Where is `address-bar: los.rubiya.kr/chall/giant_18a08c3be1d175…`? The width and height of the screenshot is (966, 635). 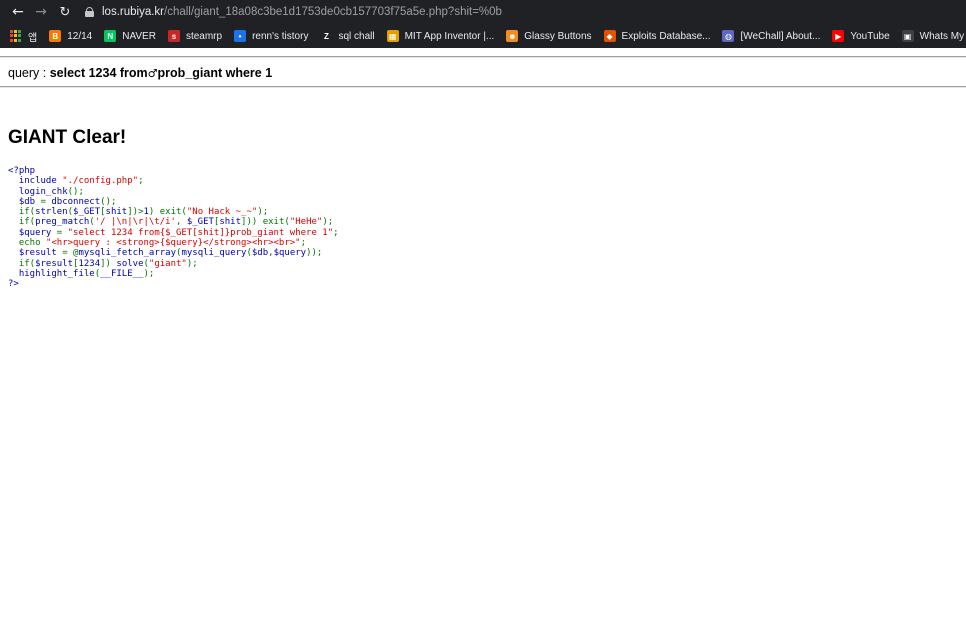
address-bar: los.rubiya.kr/chall/giant_18a08c3be1d175… is located at coordinates (302, 12).